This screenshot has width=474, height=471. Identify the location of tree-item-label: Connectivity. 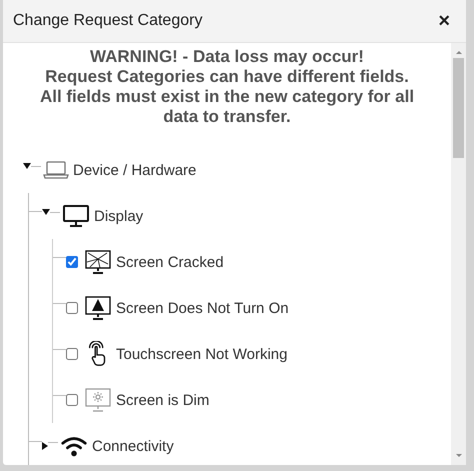
(133, 446).